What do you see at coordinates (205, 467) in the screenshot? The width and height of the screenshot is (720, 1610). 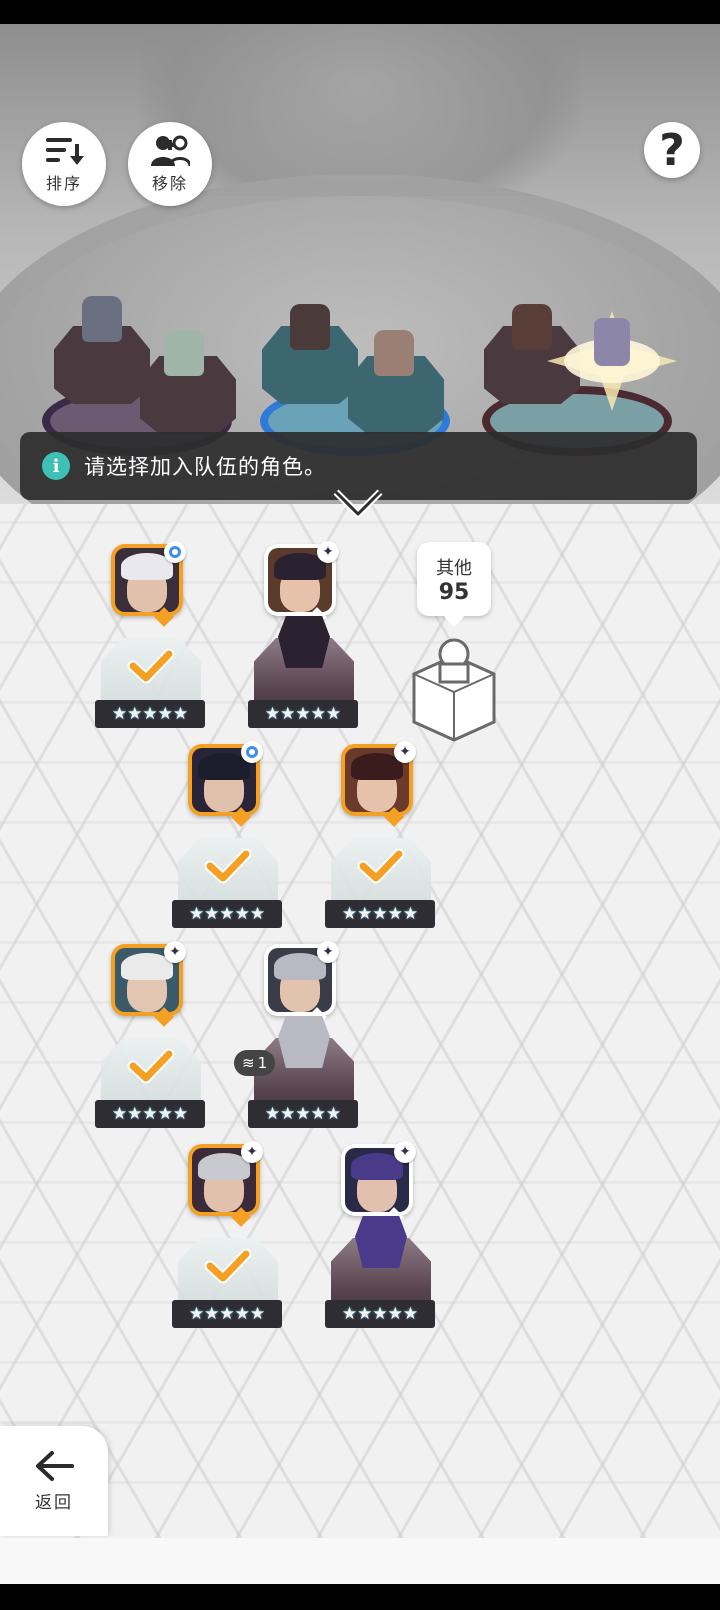 I see `banner-text: 请选择加入队伍的角色。` at bounding box center [205, 467].